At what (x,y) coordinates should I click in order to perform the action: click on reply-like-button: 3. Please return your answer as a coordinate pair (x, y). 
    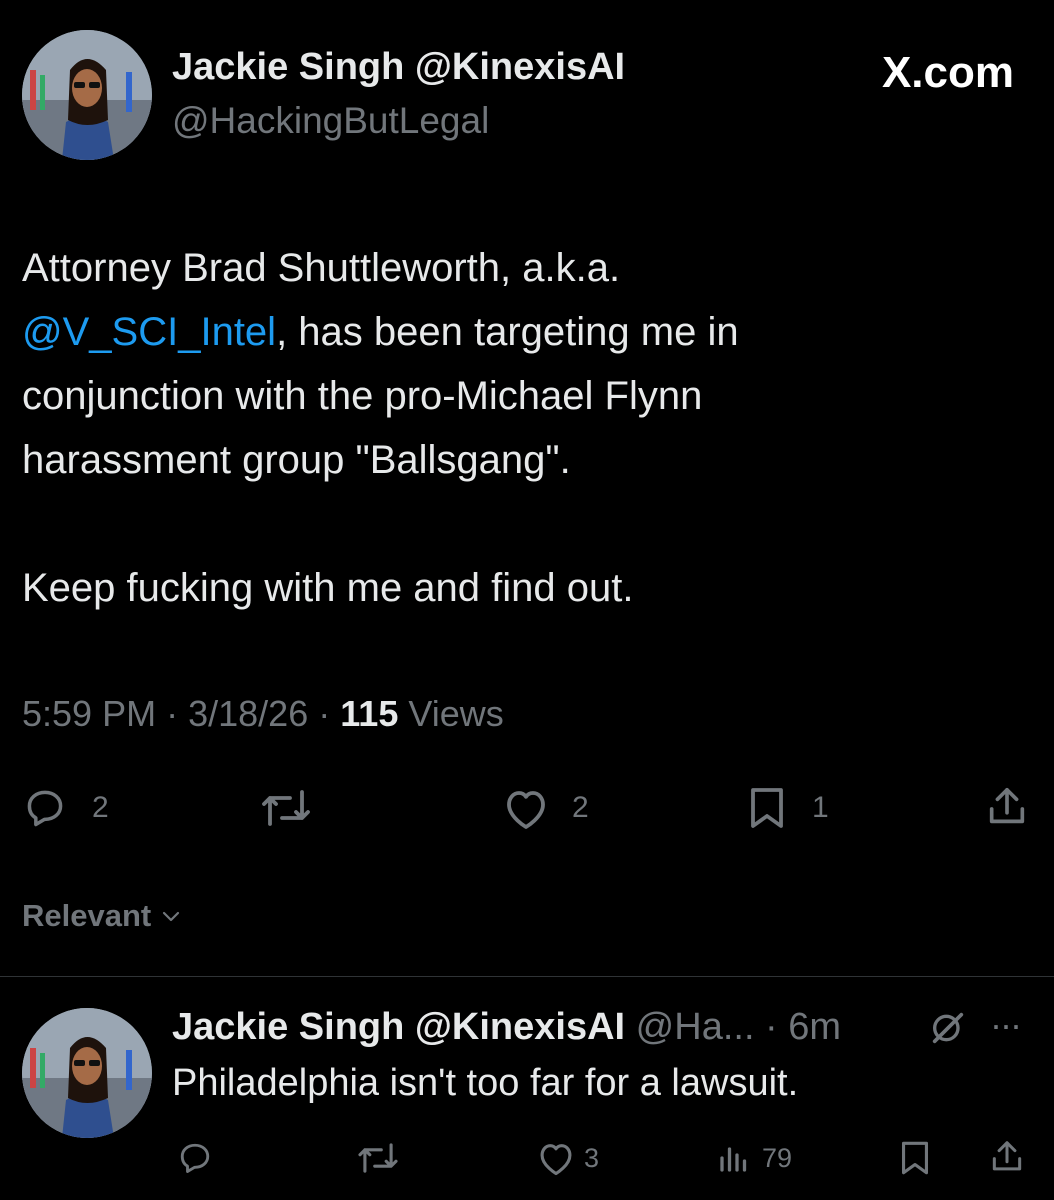
    Looking at the image, I should click on (567, 1158).